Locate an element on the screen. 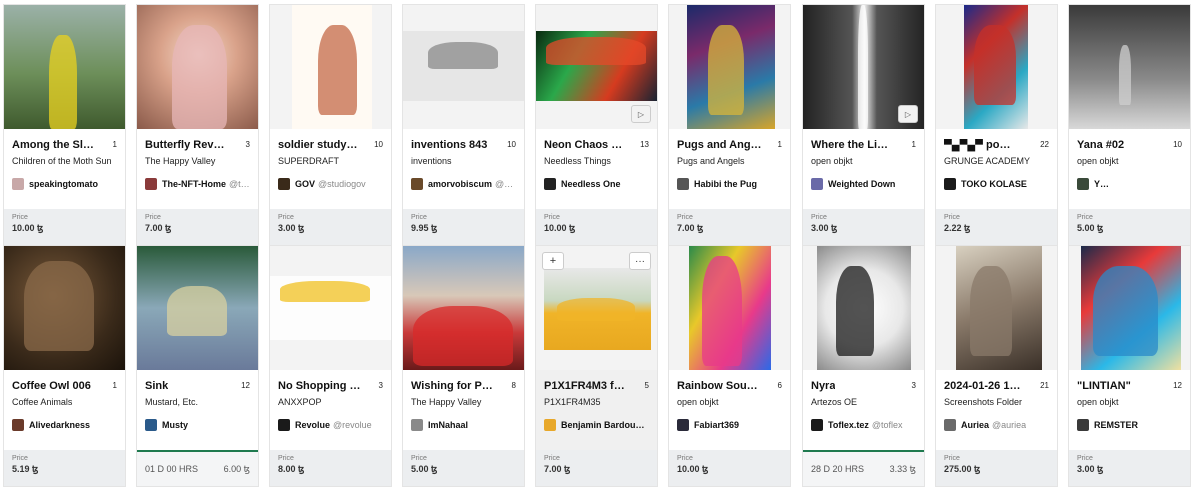 Image resolution: width=1200 pixels, height=501 pixels. creator-row: TOKO KOLASE is located at coordinates (996, 184).